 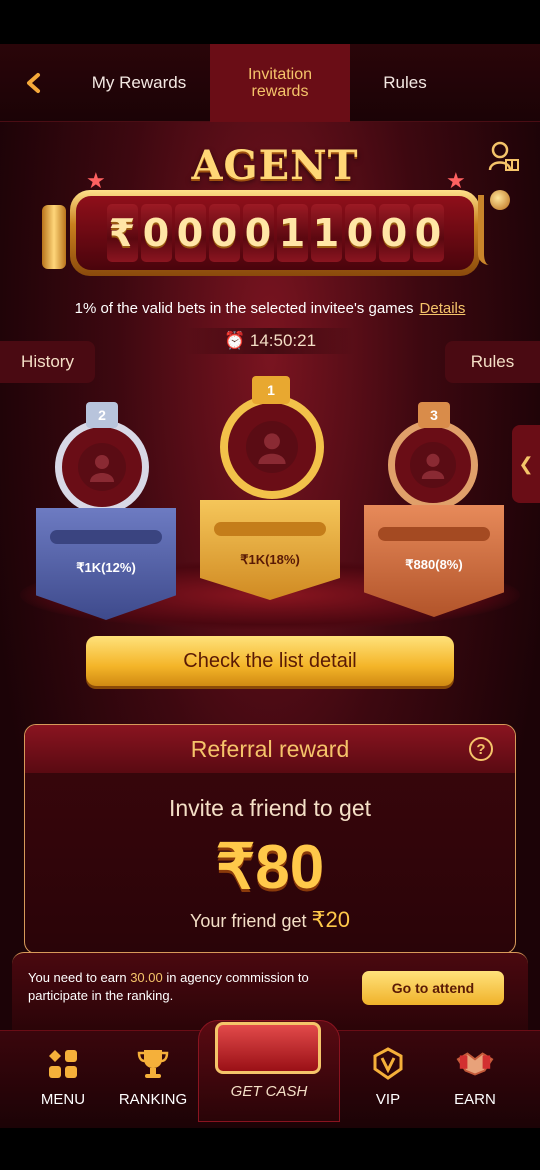 I want to click on crown-icon: 3, so click(x=434, y=415).